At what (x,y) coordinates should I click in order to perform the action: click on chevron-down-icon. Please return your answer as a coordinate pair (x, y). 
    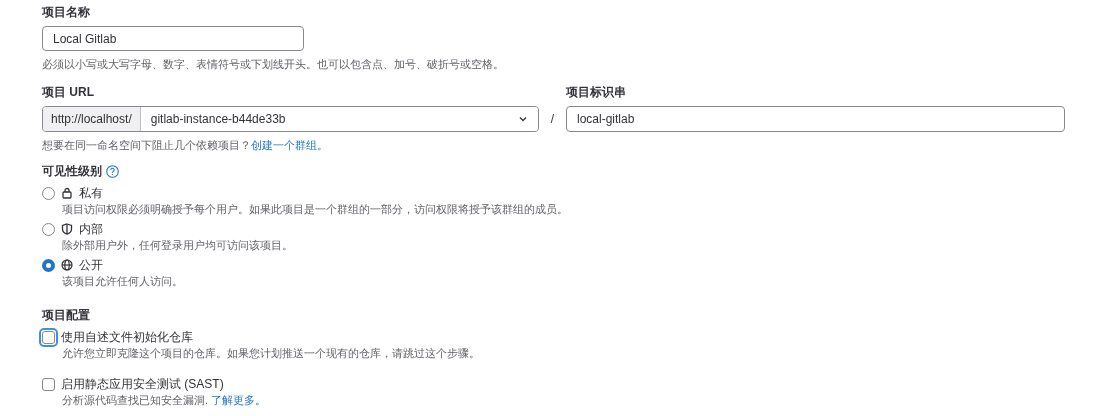
    Looking at the image, I should click on (523, 119).